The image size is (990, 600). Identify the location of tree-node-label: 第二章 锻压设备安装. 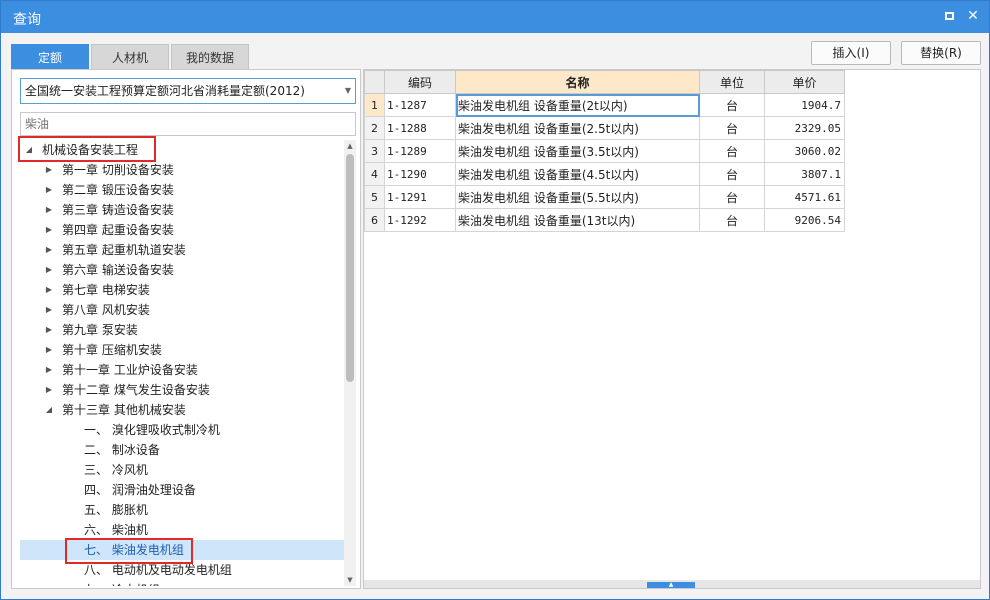
(118, 190).